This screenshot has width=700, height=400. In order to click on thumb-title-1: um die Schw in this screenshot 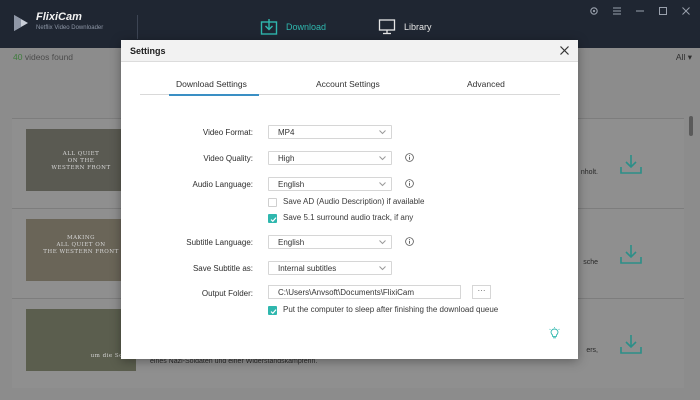, I will do `click(111, 356)`.